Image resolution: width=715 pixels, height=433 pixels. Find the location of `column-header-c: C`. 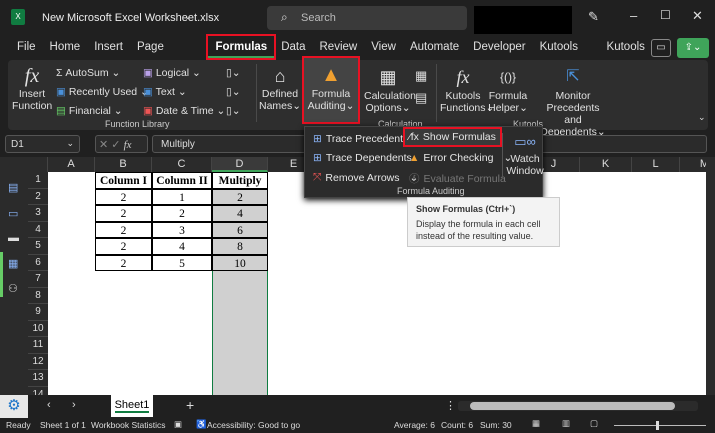

column-header-c: C is located at coordinates (182, 164).